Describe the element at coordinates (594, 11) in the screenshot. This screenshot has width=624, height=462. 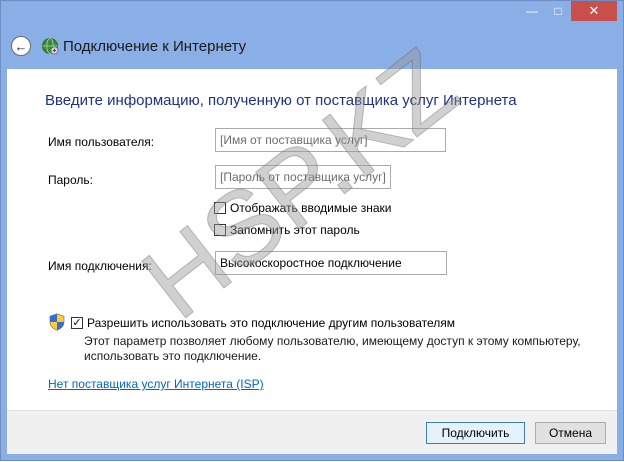
I see `close-button: ✕` at that location.